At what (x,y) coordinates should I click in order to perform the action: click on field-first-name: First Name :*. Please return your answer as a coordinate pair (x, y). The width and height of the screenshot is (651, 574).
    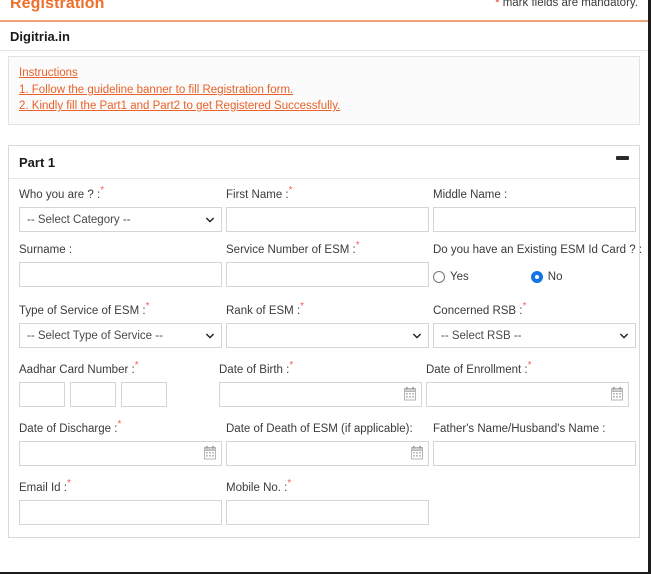
    Looking at the image, I should click on (327, 208).